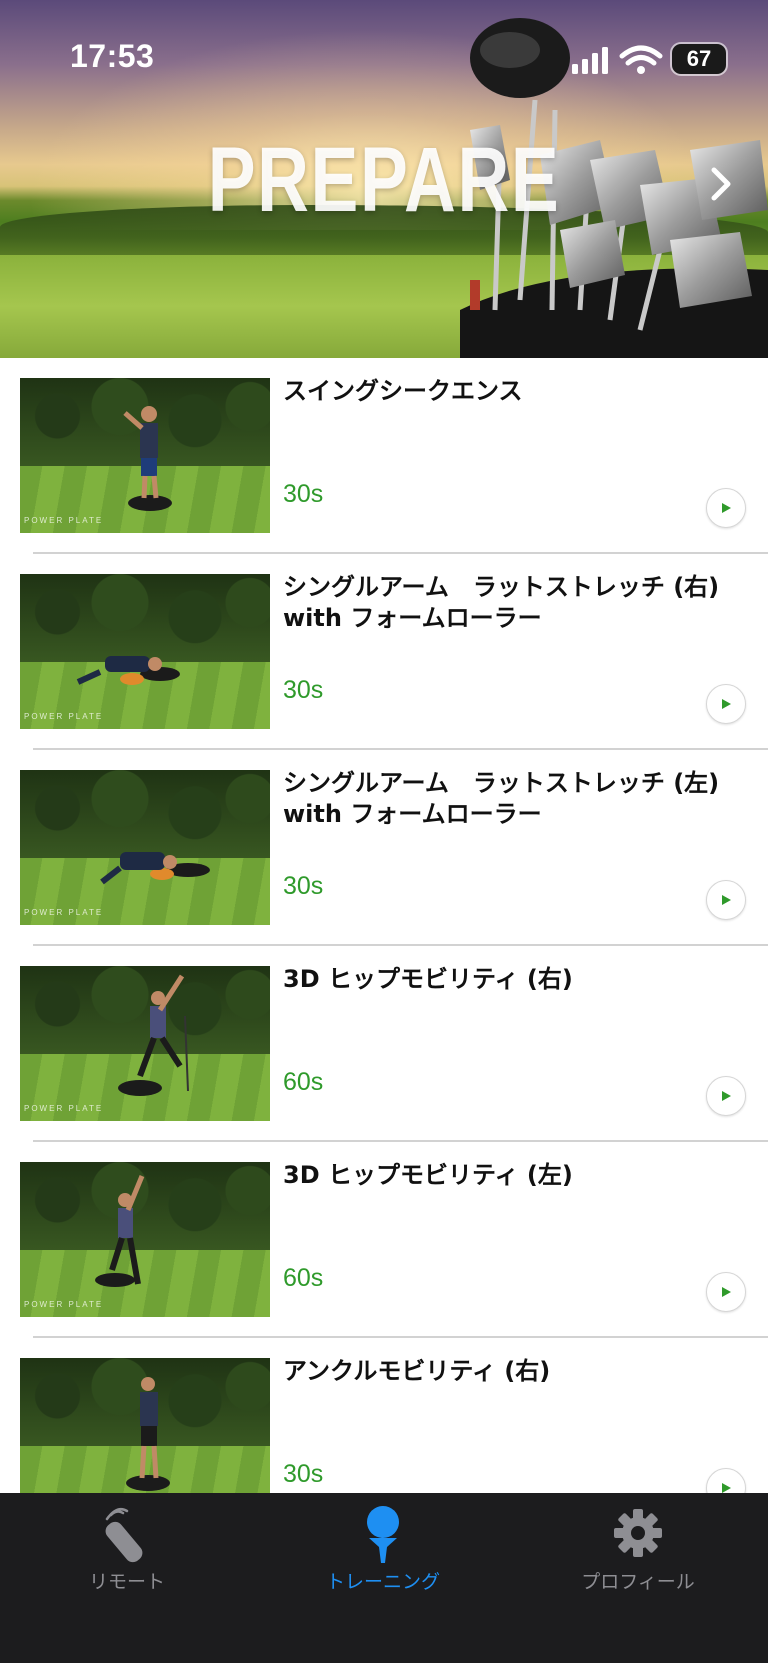  I want to click on exercise-title: アンクルモビリティ (右), so click(417, 1371).